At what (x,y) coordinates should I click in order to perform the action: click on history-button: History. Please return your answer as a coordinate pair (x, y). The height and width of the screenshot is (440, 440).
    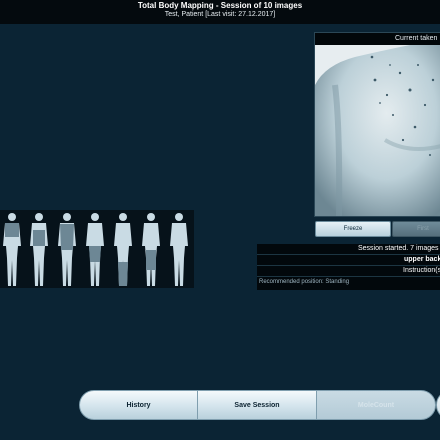
    Looking at the image, I should click on (138, 405).